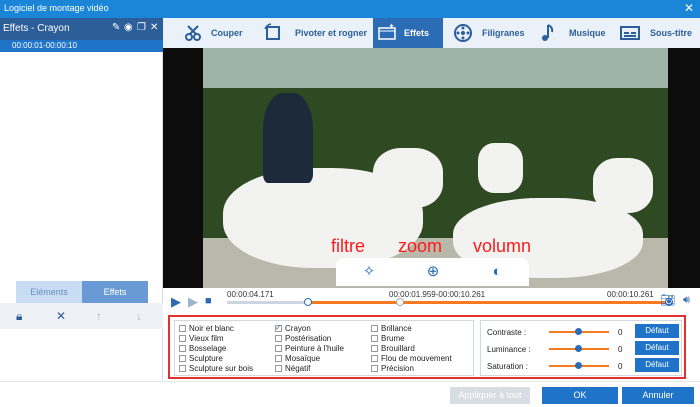  I want to click on stop-icon: ■, so click(208, 301).